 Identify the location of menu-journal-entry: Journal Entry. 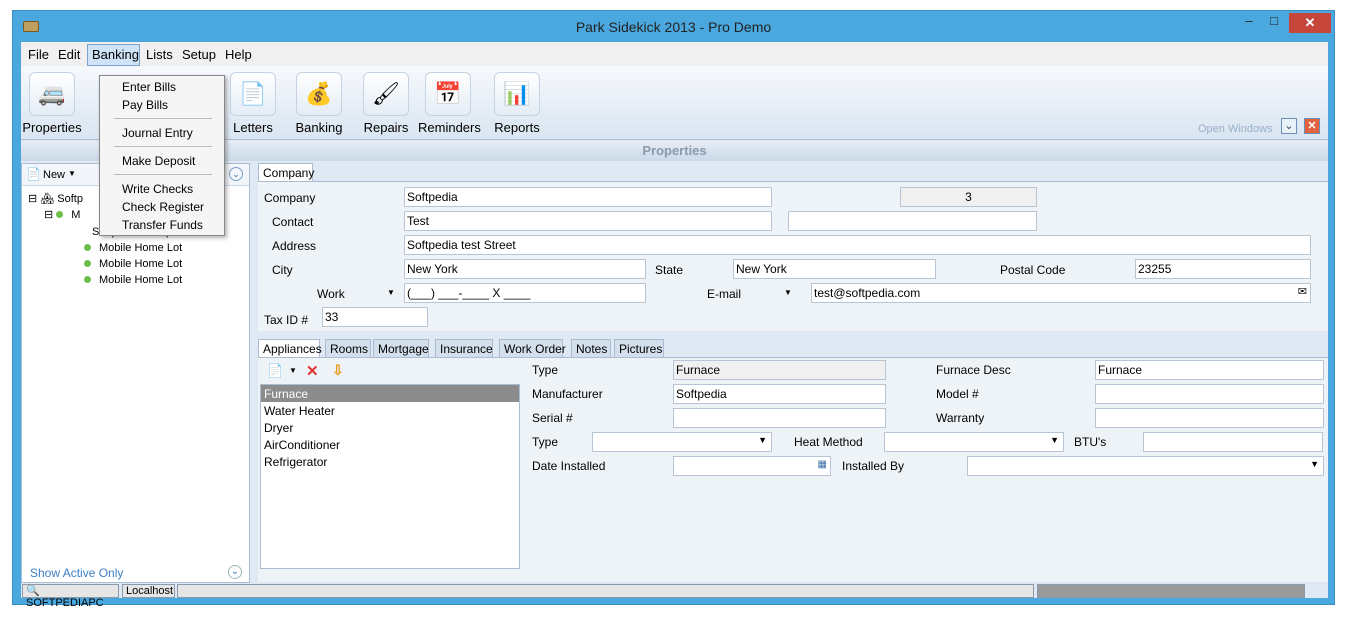
(157, 133).